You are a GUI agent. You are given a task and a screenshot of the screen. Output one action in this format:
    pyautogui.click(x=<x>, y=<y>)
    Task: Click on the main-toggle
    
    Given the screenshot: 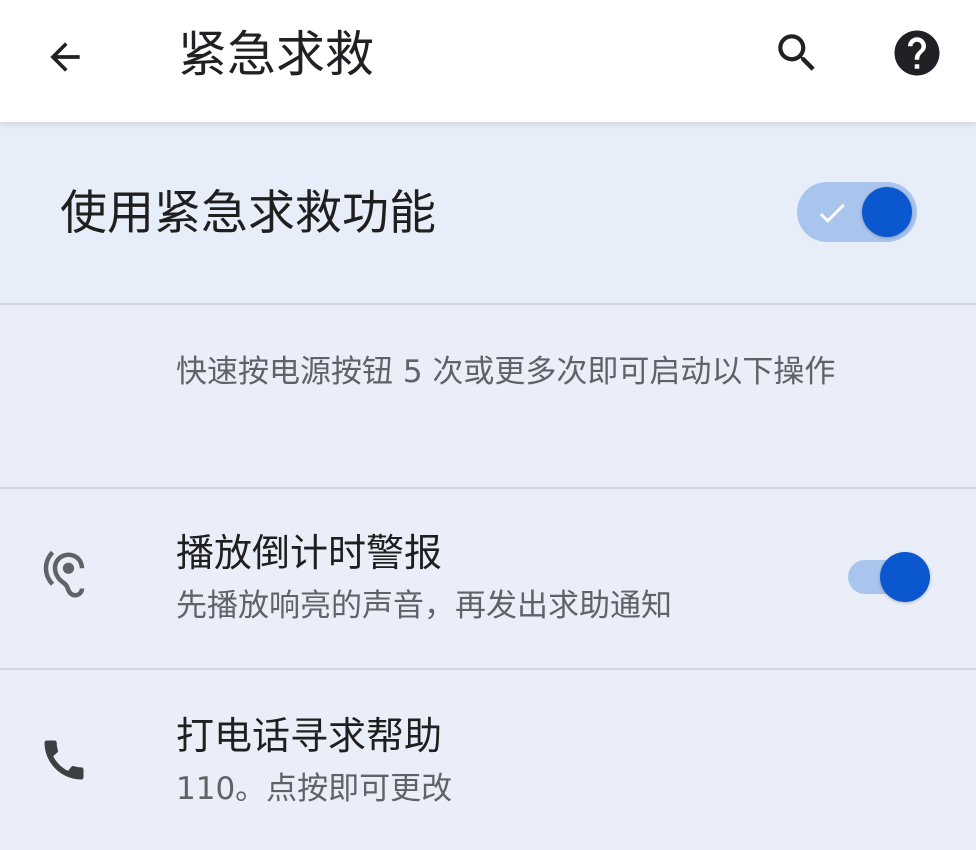 What is the action you would take?
    pyautogui.click(x=858, y=213)
    